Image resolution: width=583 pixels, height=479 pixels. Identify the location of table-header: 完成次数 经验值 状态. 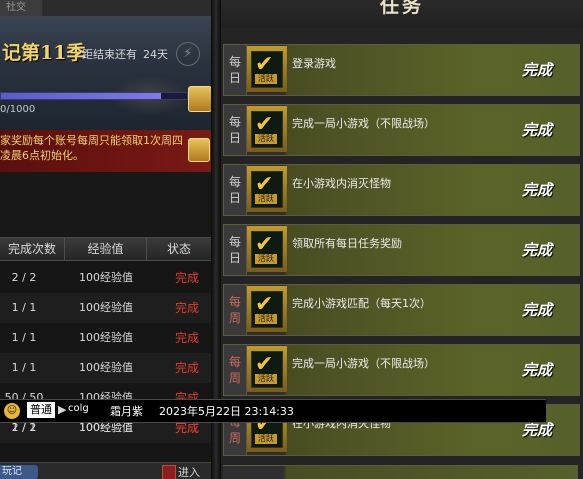
(105, 249).